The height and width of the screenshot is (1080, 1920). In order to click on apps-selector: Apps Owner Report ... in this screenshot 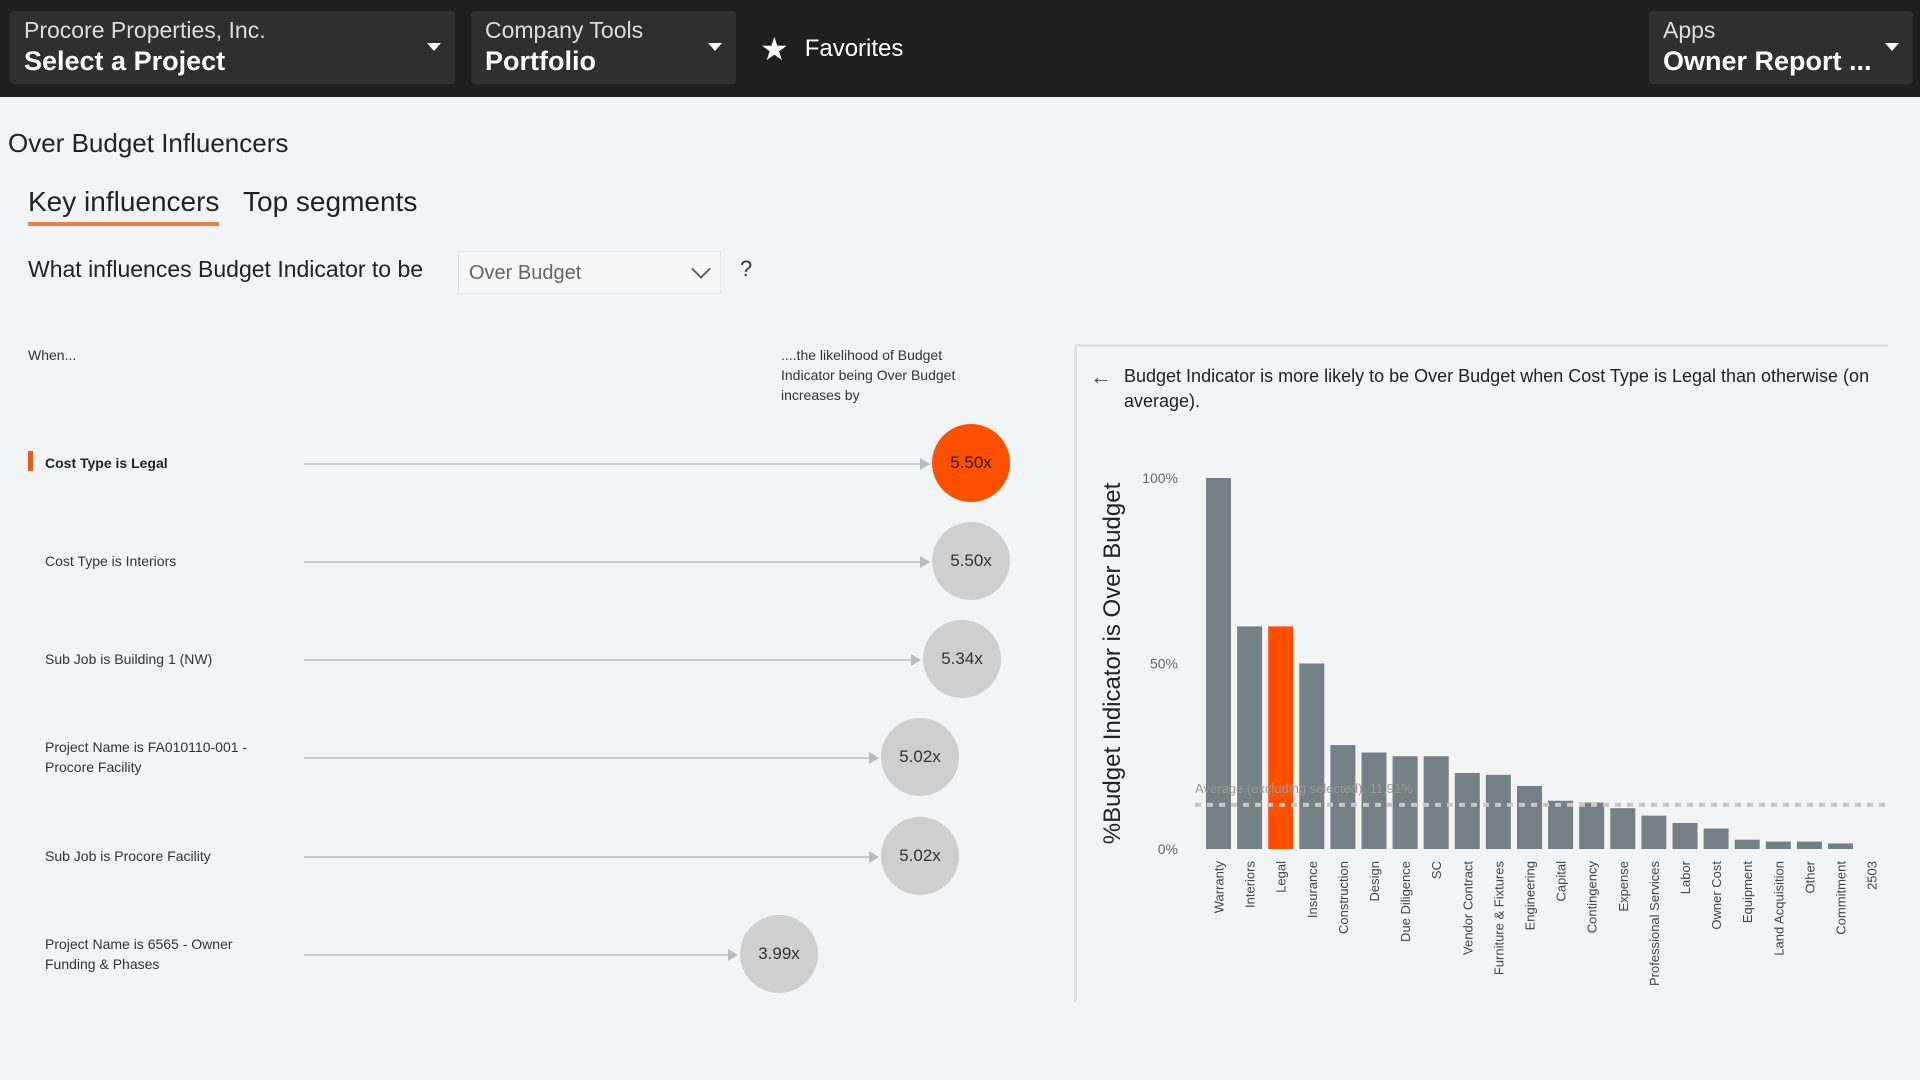, I will do `click(1781, 47)`.